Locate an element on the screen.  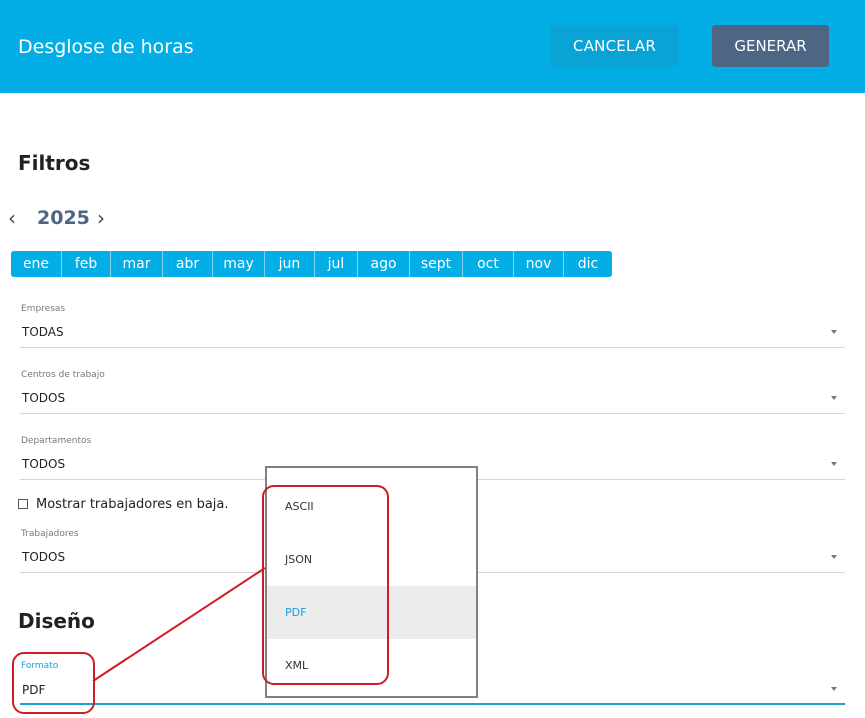
annotation-overlay is located at coordinates (179, 624).